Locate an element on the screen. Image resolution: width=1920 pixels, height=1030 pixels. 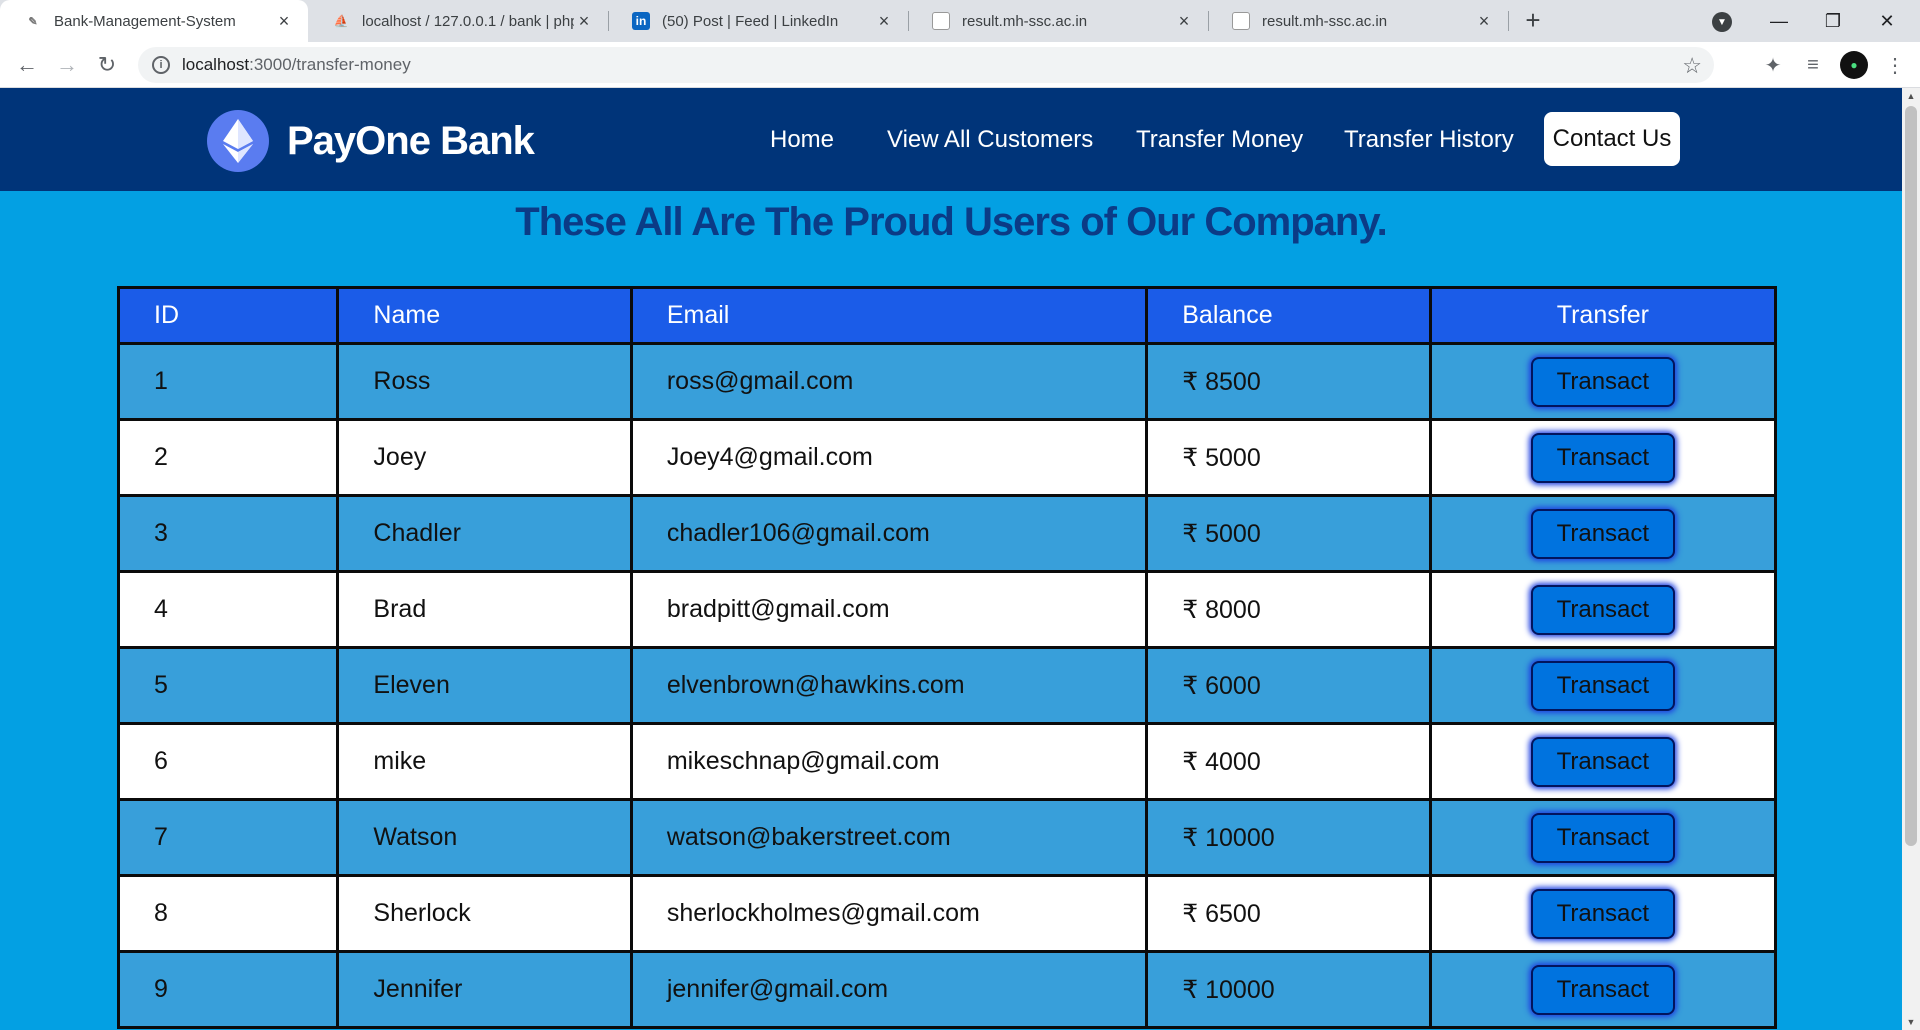
cell-email: bradpitt@gmail.com is located at coordinates (889, 609).